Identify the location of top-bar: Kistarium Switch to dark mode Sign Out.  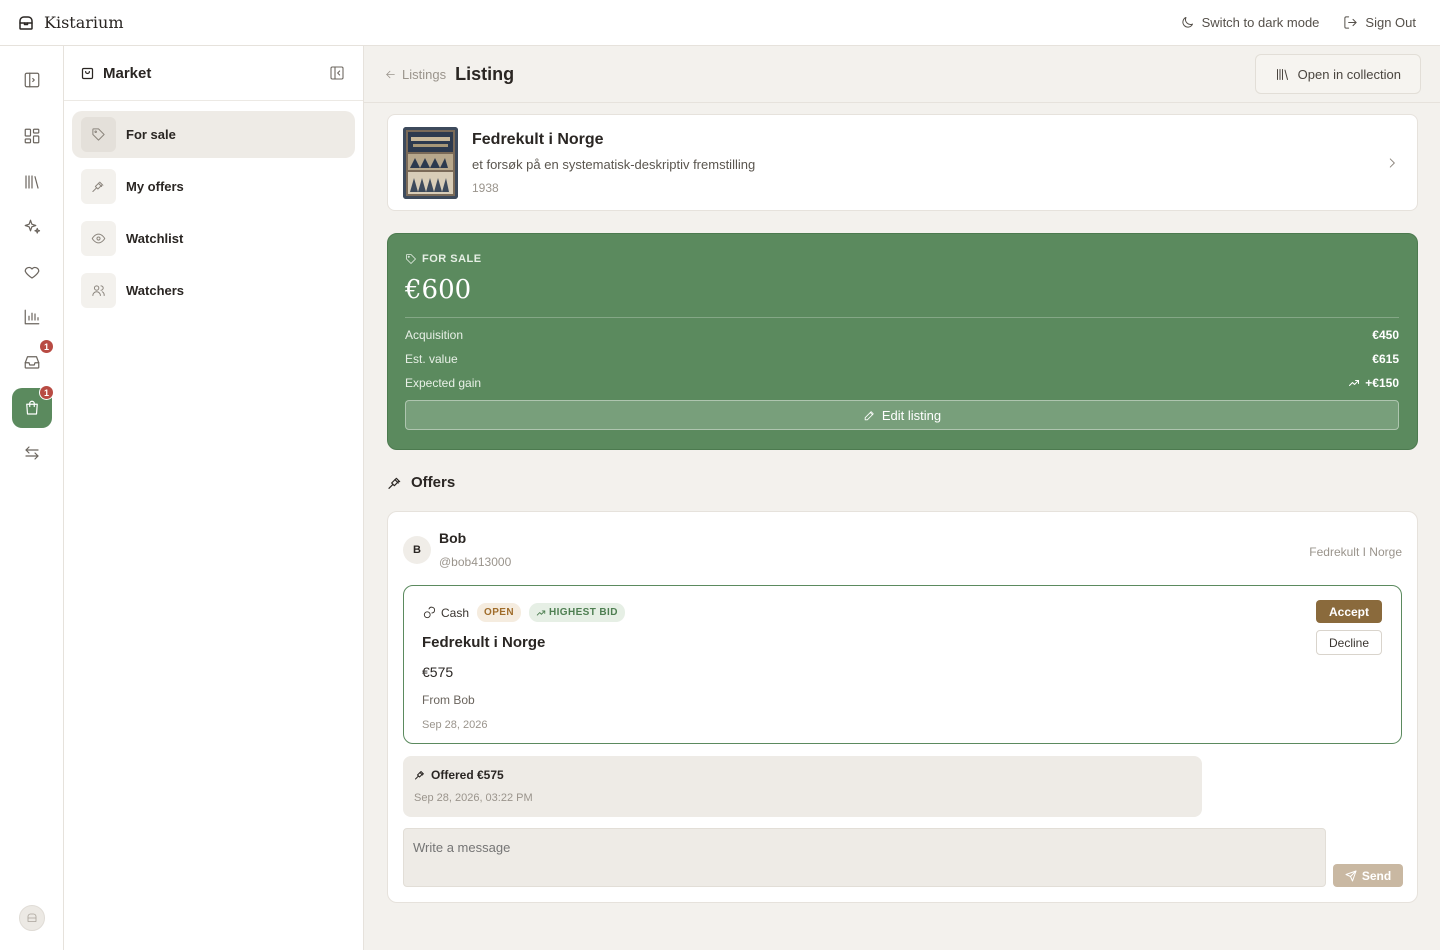
(720, 23).